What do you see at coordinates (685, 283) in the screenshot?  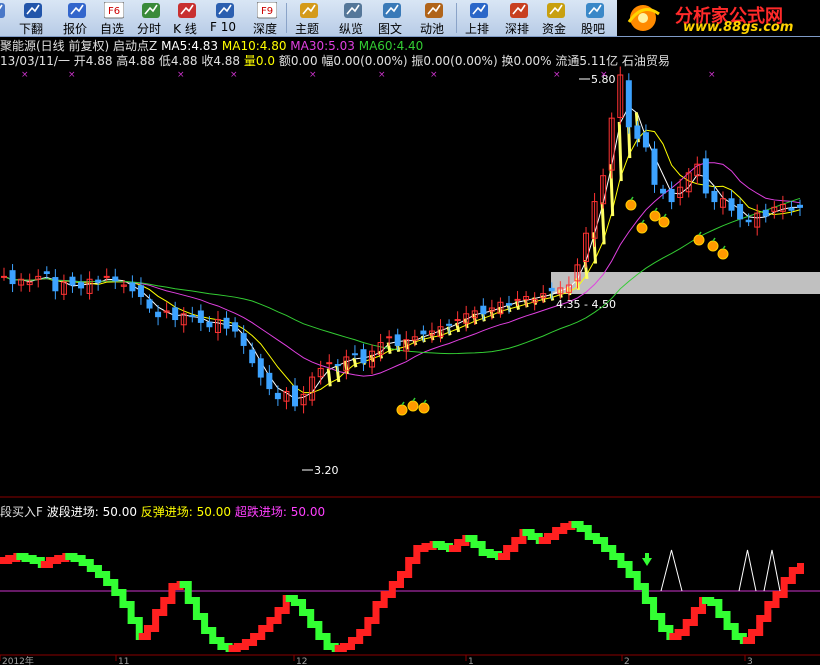 I see `zone-band` at bounding box center [685, 283].